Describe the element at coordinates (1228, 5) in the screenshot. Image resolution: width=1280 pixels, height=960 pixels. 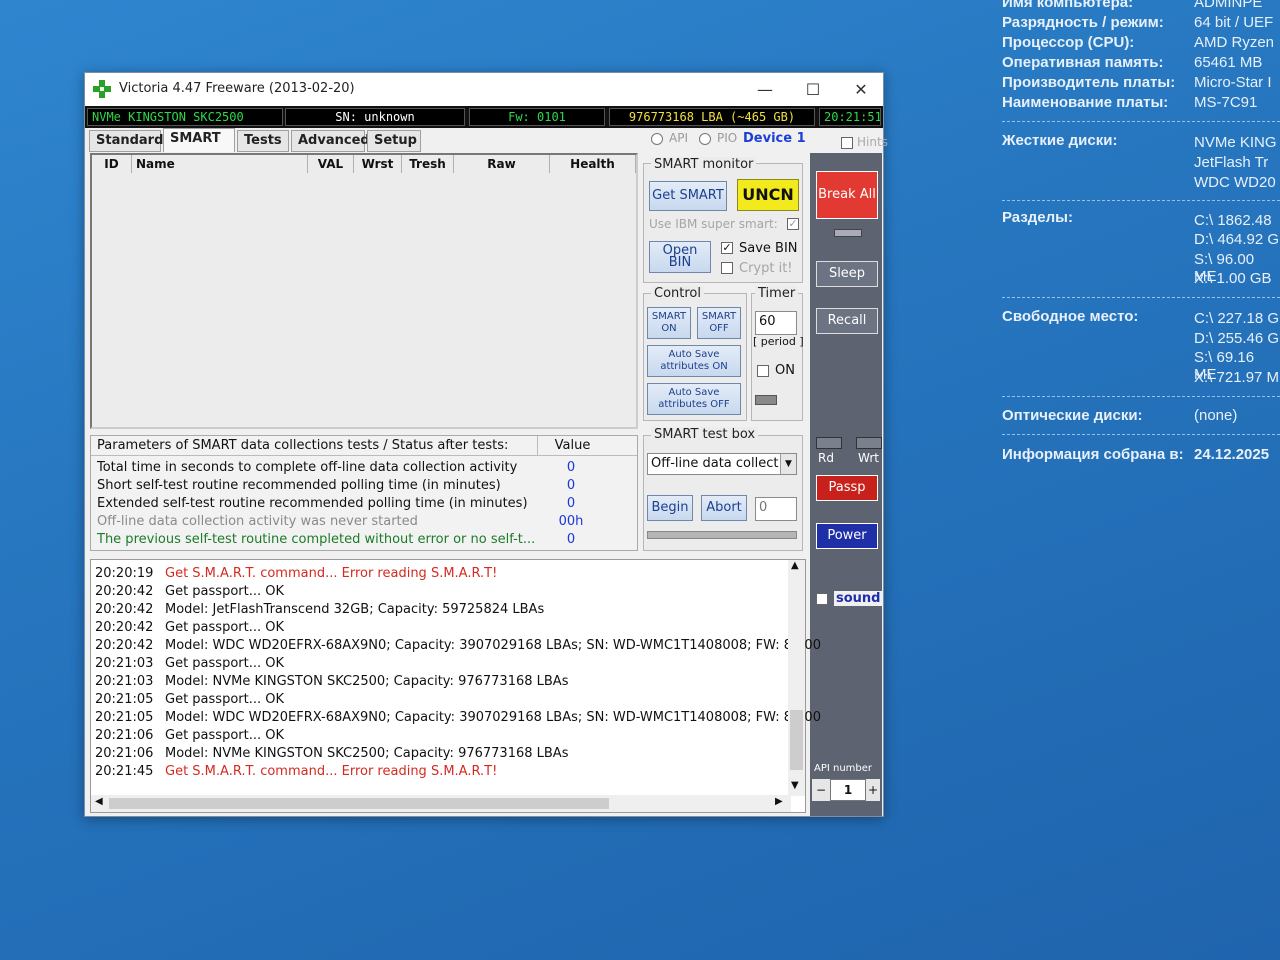
I see `info-value: ADMINPE` at that location.